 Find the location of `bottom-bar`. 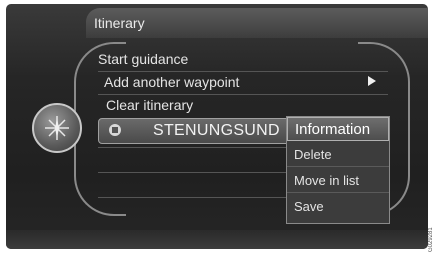

bottom-bar is located at coordinates (217, 239).